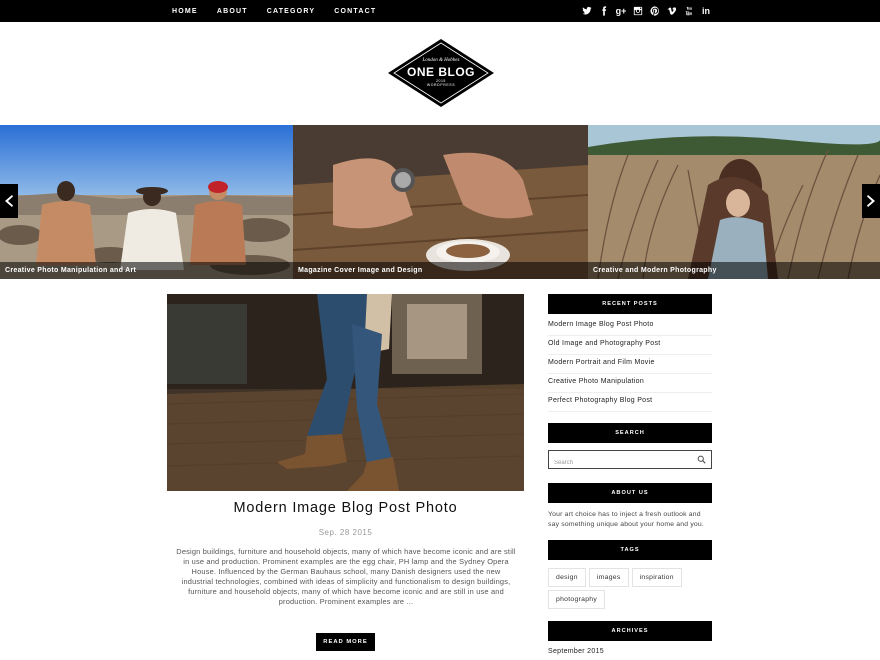  Describe the element at coordinates (630, 433) in the screenshot. I see `search-heading: SEARCH` at that location.